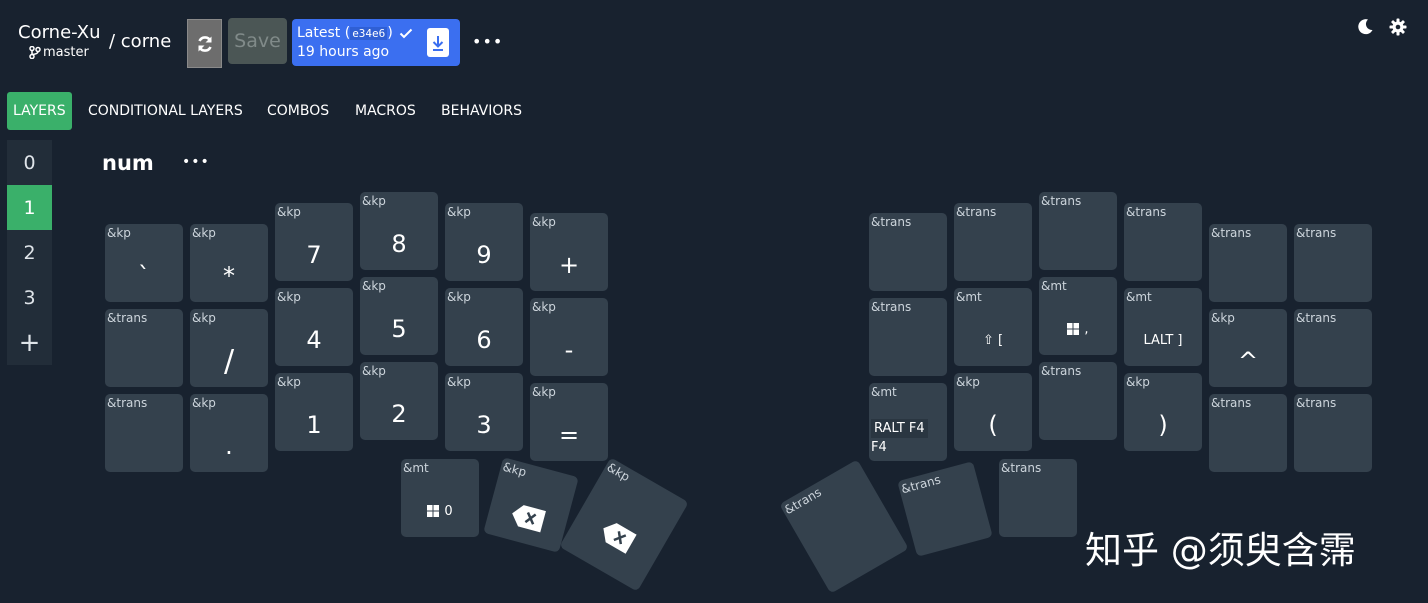 This screenshot has width=1428, height=603. What do you see at coordinates (29, 297) in the screenshot?
I see `layer-item-3: 3` at bounding box center [29, 297].